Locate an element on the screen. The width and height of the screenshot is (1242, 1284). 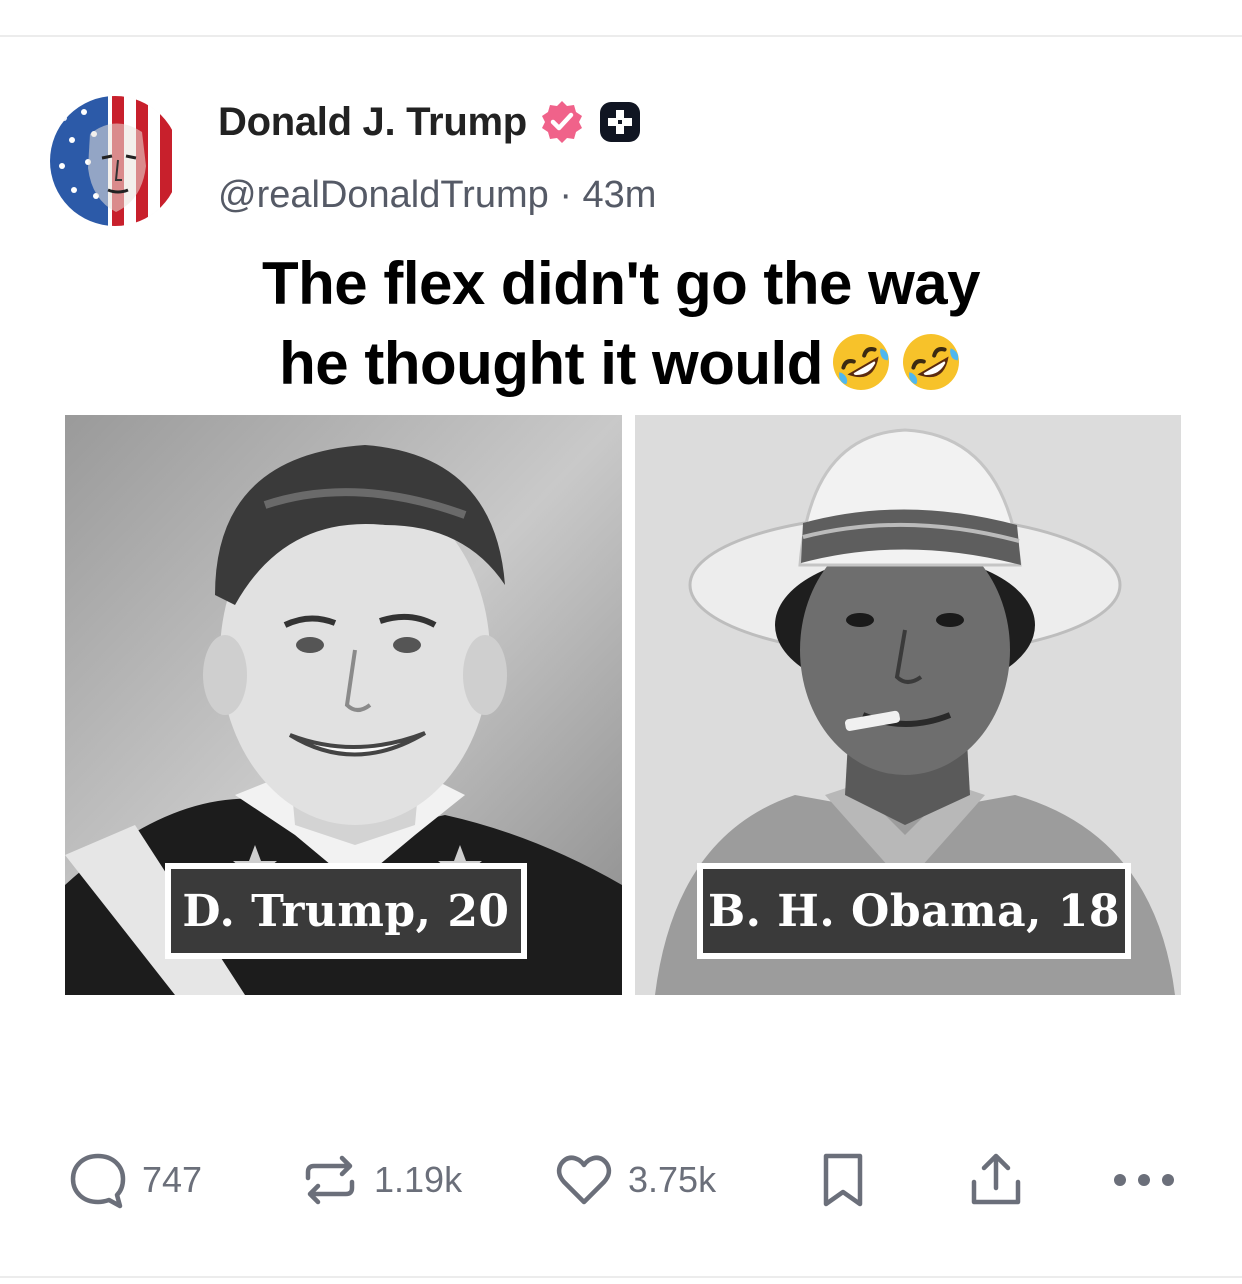
repost-icon is located at coordinates (330, 1180).